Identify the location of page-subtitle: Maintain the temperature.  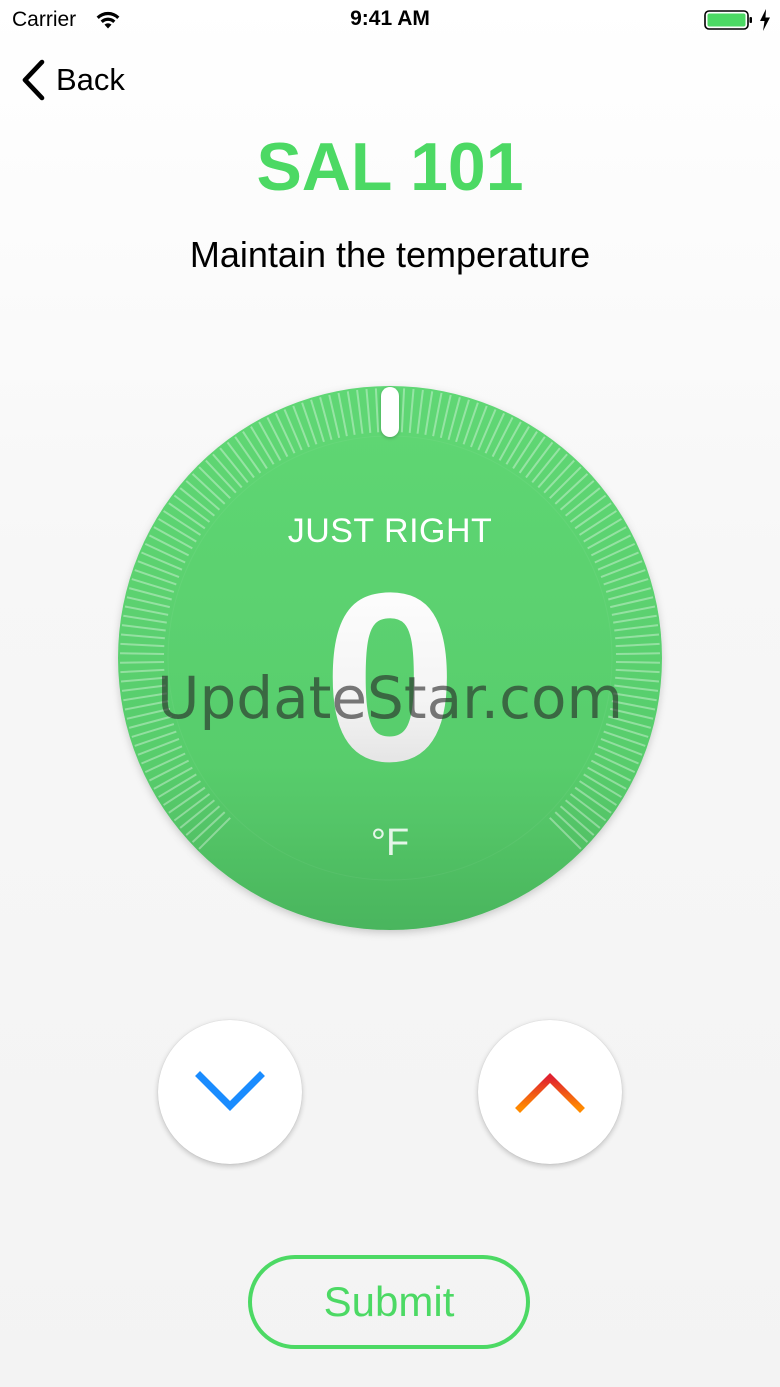
(390, 254).